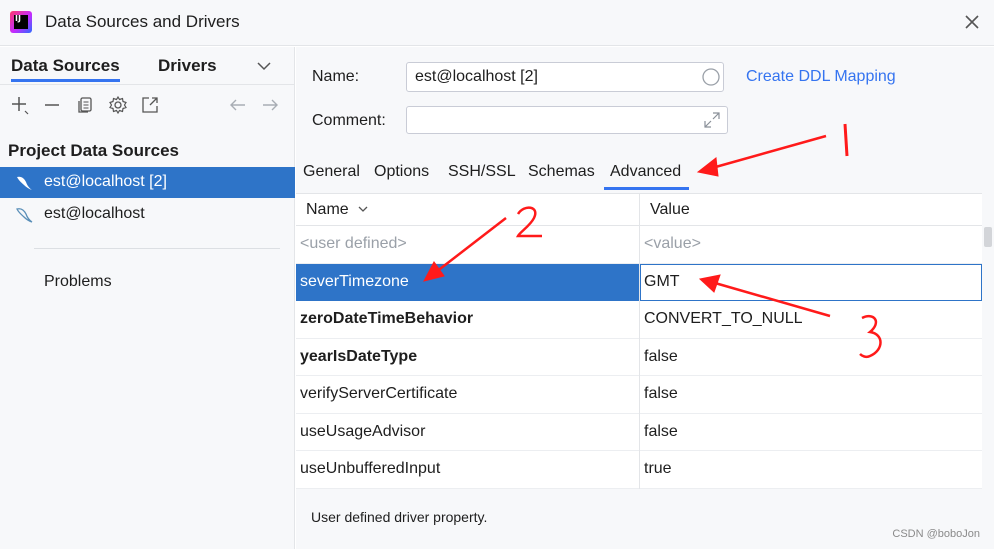 The height and width of the screenshot is (549, 994). I want to click on data-source-label: est@localhost [2], so click(105, 181).